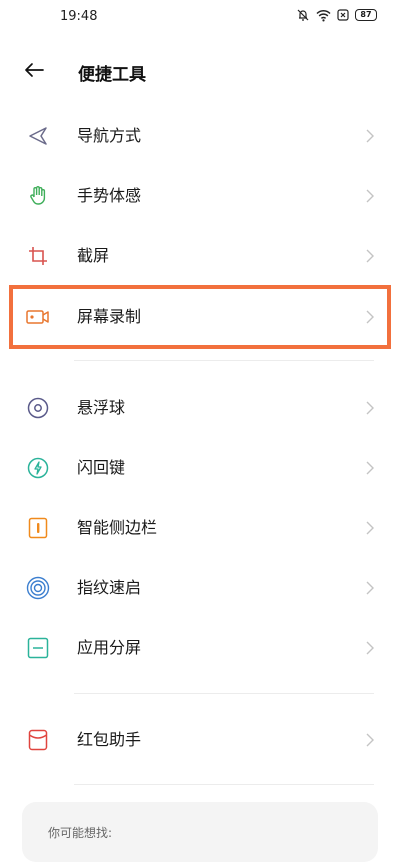  What do you see at coordinates (79, 16) in the screenshot?
I see `status-time: 19:48` at bounding box center [79, 16].